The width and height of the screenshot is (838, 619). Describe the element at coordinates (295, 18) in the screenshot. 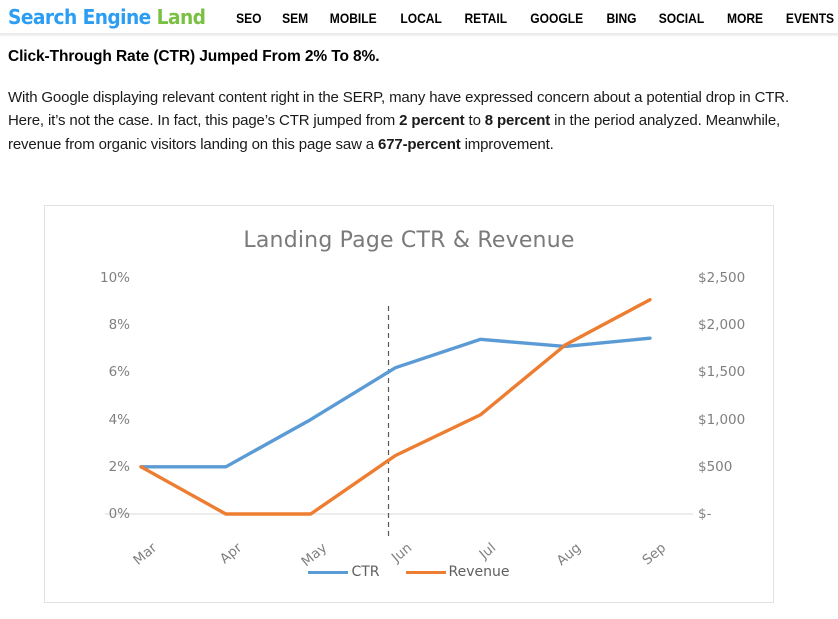

I see `nav-item-sem: SEM` at that location.